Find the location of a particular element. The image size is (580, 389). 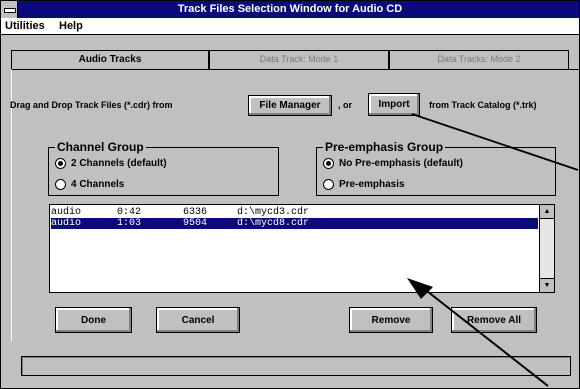

done-button: Done is located at coordinates (93, 320).